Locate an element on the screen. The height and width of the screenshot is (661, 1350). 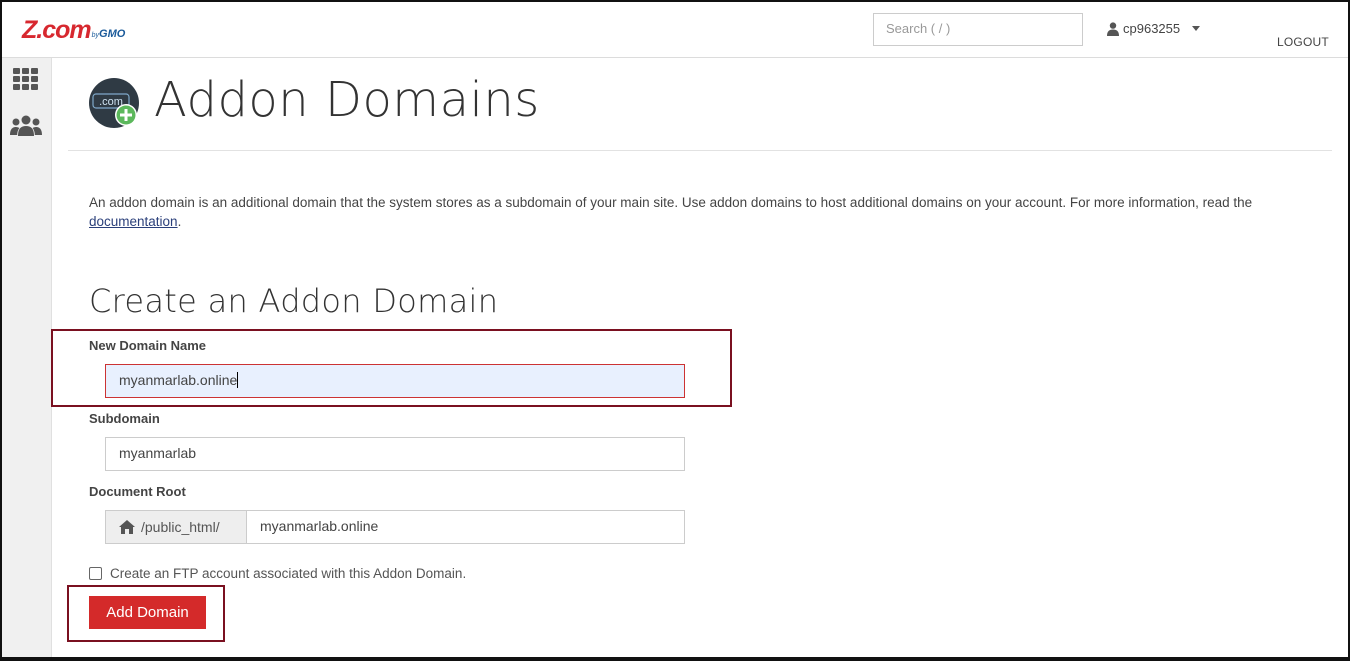
chevron-down-icon is located at coordinates (1196, 28).